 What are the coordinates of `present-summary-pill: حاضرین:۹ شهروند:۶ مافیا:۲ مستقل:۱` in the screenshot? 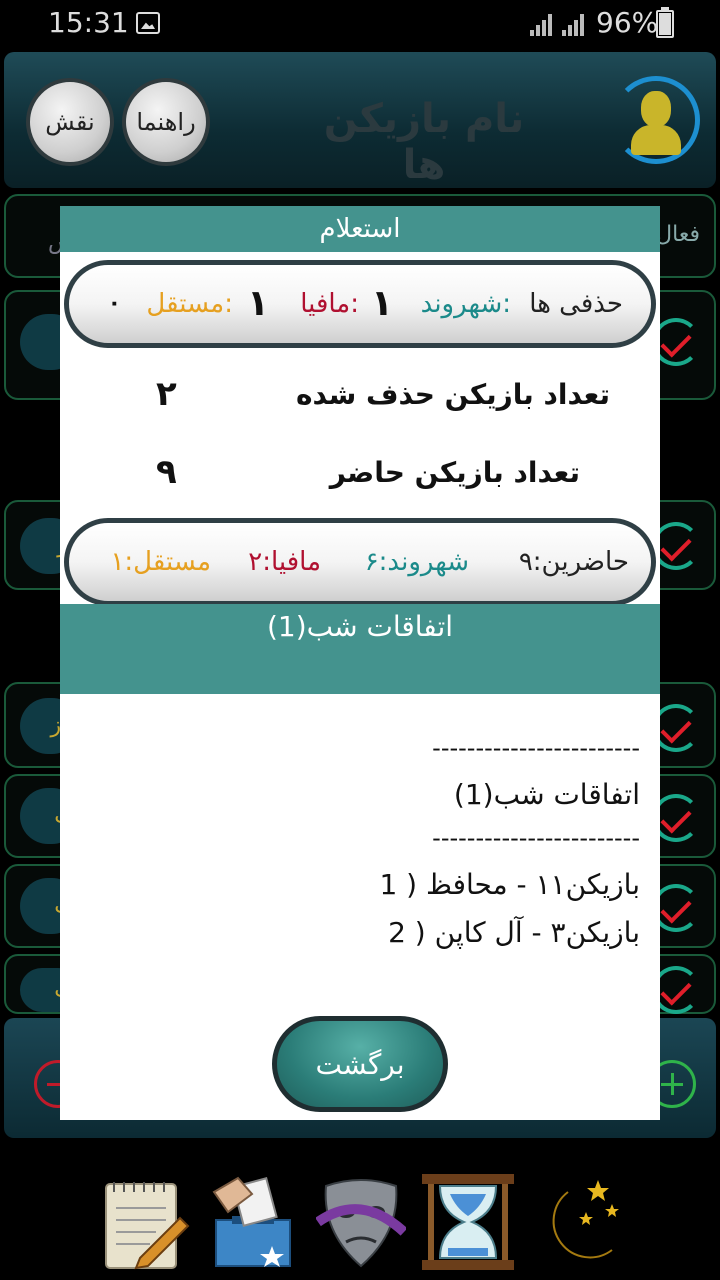 It's located at (360, 562).